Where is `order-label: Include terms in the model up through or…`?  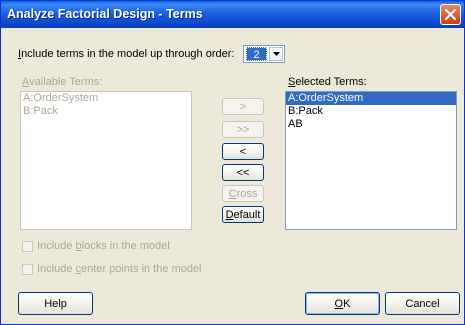
order-label: Include terms in the model up through or… is located at coordinates (126, 54).